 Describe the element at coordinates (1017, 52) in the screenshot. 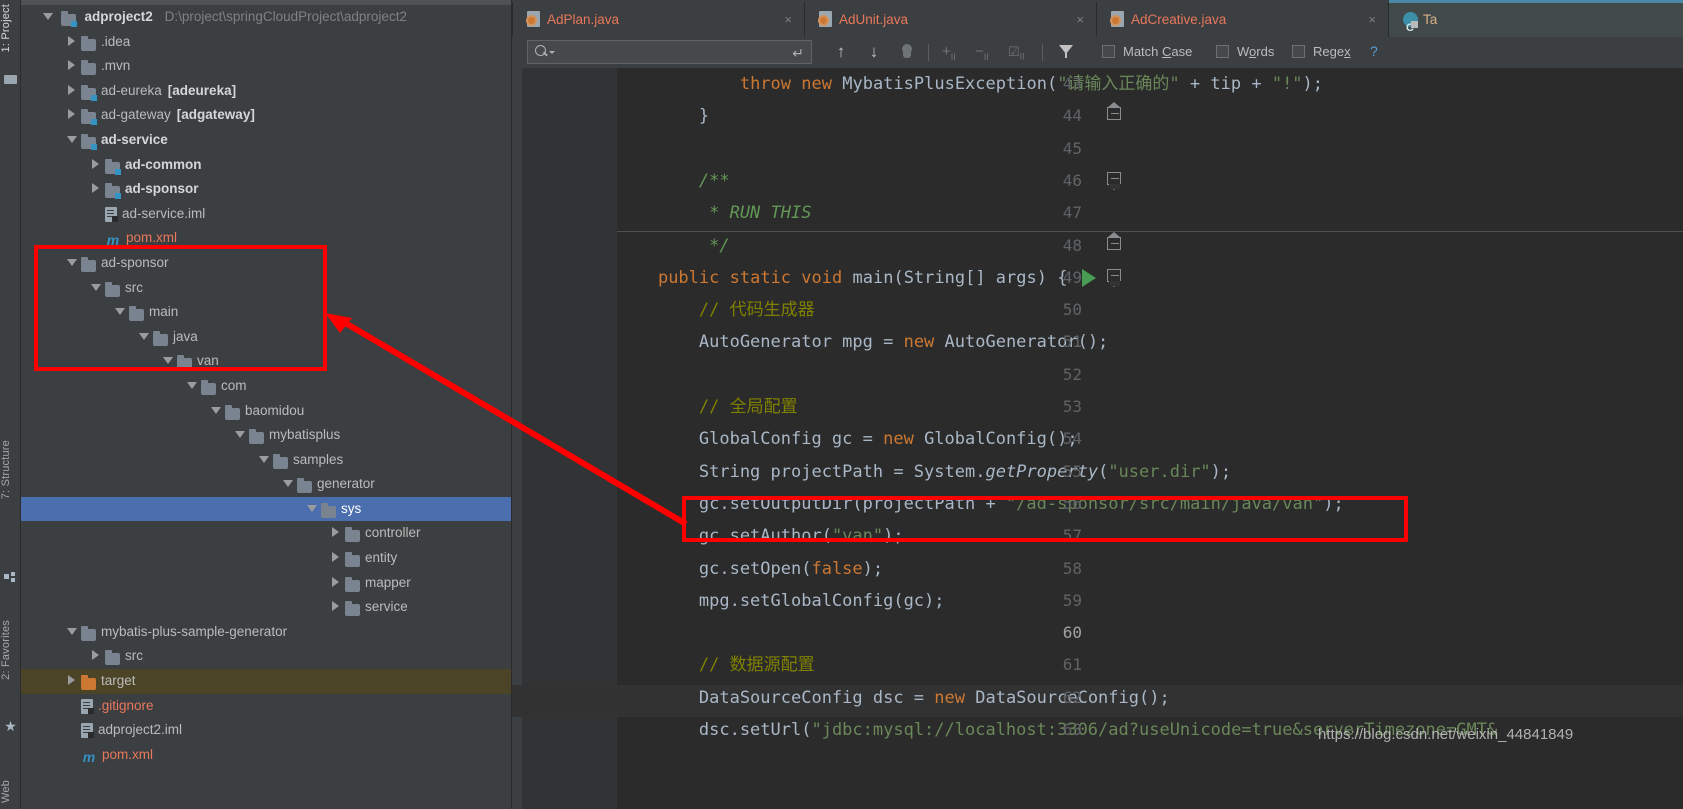

I see `select-occurrences-icon: ☑II` at that location.